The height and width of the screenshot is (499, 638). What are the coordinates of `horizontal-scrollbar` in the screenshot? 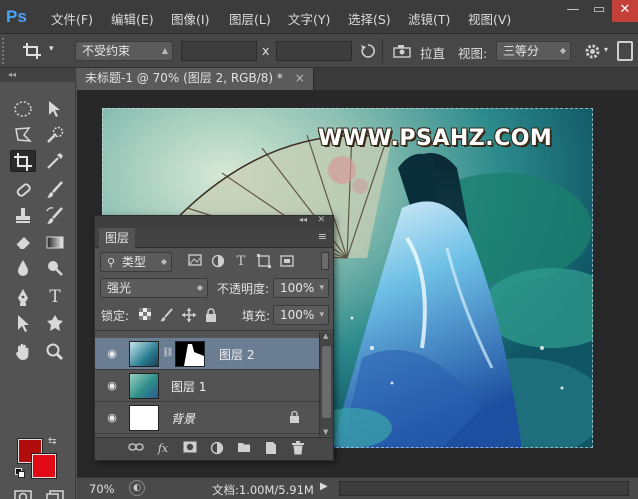 It's located at (484, 488).